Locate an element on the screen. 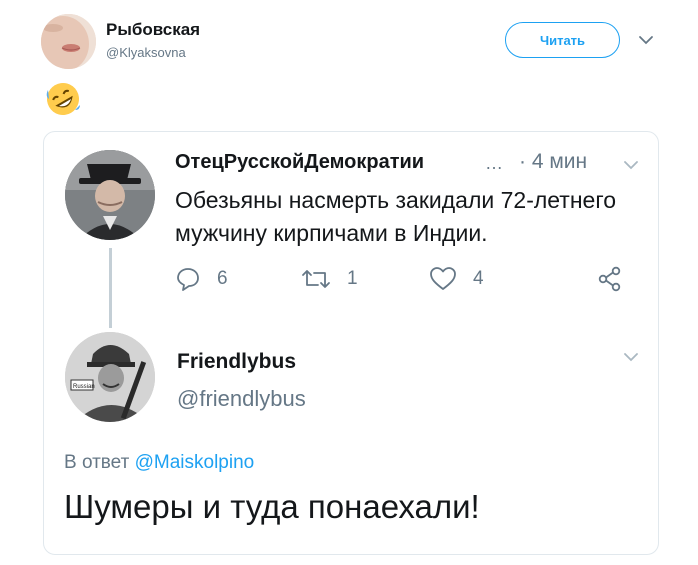  like-count: 4 is located at coordinates (478, 278).